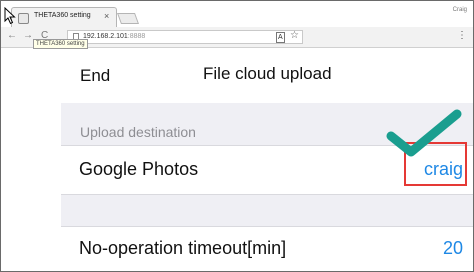  What do you see at coordinates (12, 36) in the screenshot?
I see `back-arrow-icon: ←` at bounding box center [12, 36].